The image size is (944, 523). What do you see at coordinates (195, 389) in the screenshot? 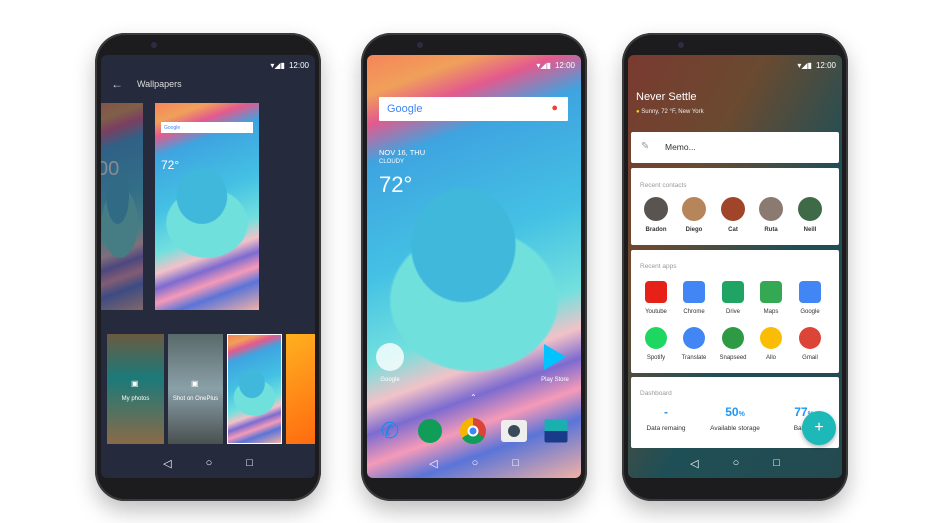
I see `thumbnail-shot-on-oneplus: ▣ Shot on OnePlus` at bounding box center [195, 389].